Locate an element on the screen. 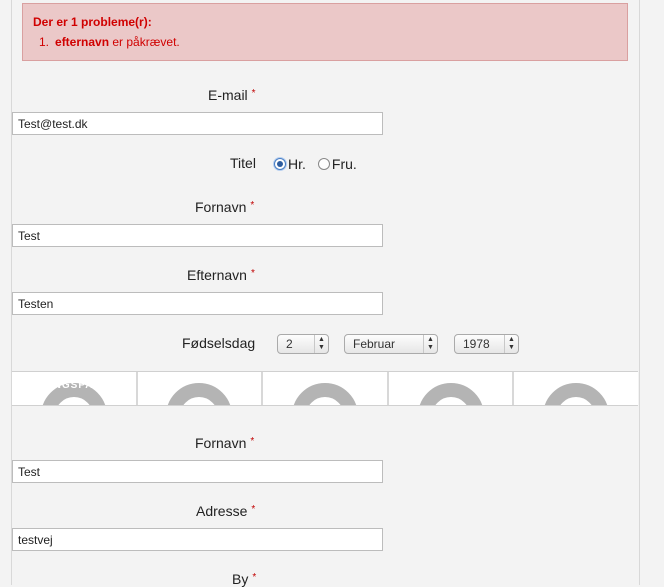  email-input is located at coordinates (197, 123).